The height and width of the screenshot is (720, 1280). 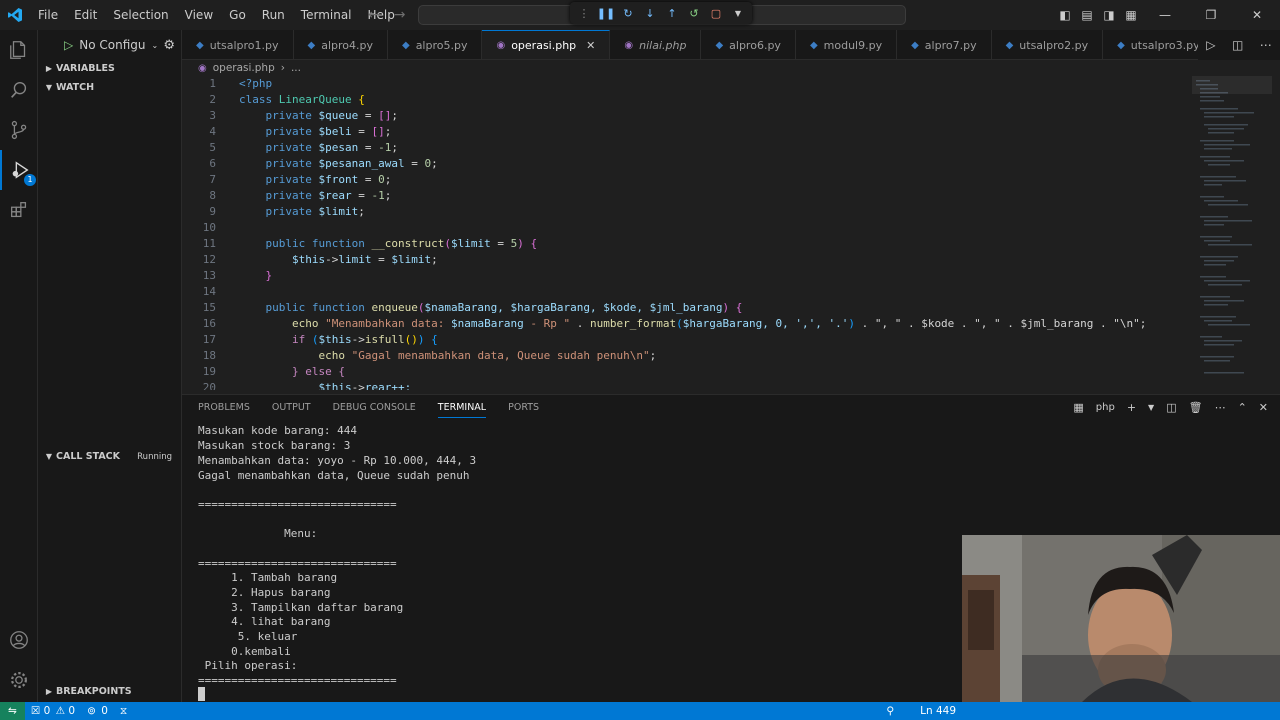 I want to click on source-control-icon, so click(x=19, y=130).